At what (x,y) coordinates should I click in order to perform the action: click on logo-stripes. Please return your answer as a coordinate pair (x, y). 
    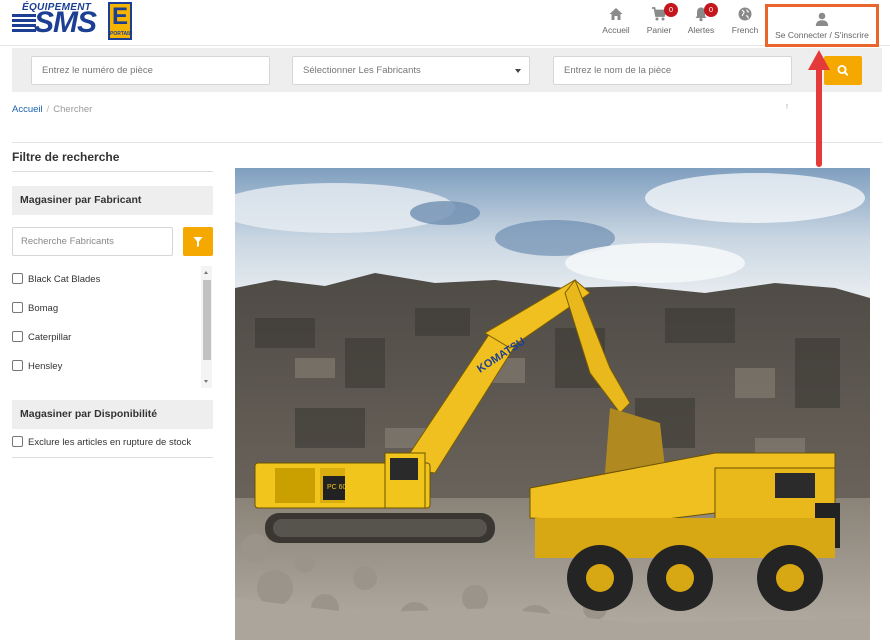
    Looking at the image, I should click on (24, 25).